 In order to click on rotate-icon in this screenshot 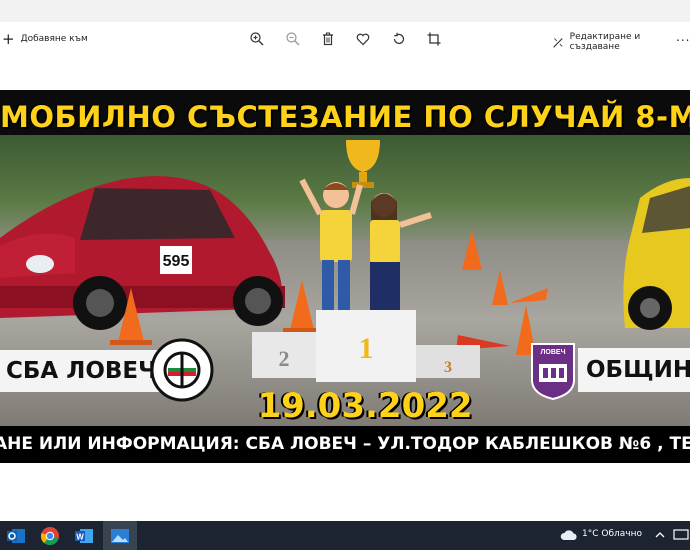, I will do `click(399, 39)`.